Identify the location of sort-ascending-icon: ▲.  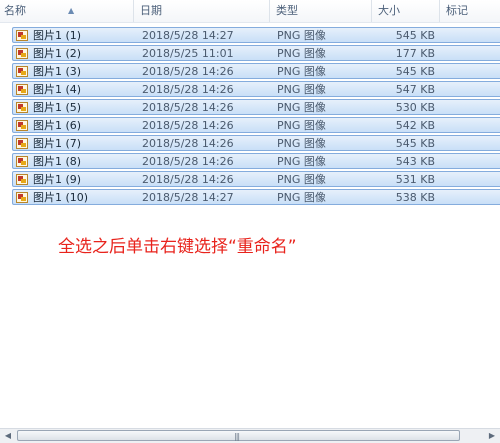
(71, 10).